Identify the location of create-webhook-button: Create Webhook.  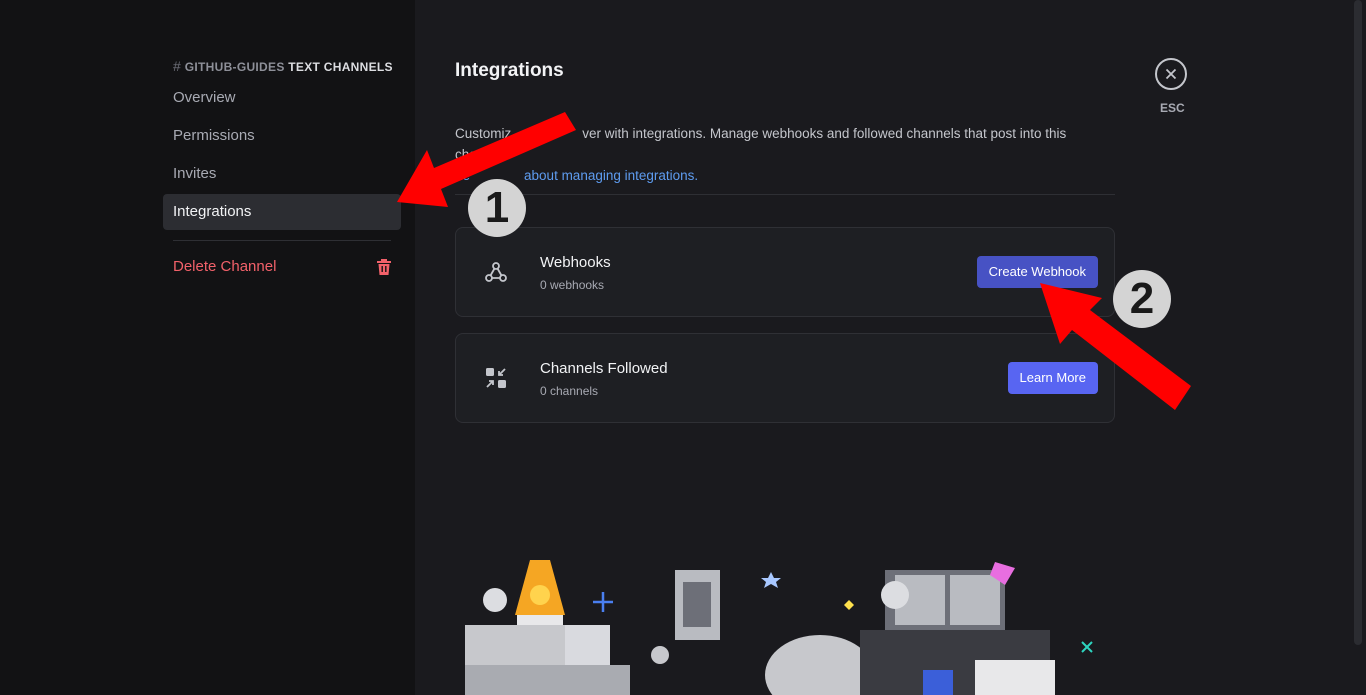
(1037, 272).